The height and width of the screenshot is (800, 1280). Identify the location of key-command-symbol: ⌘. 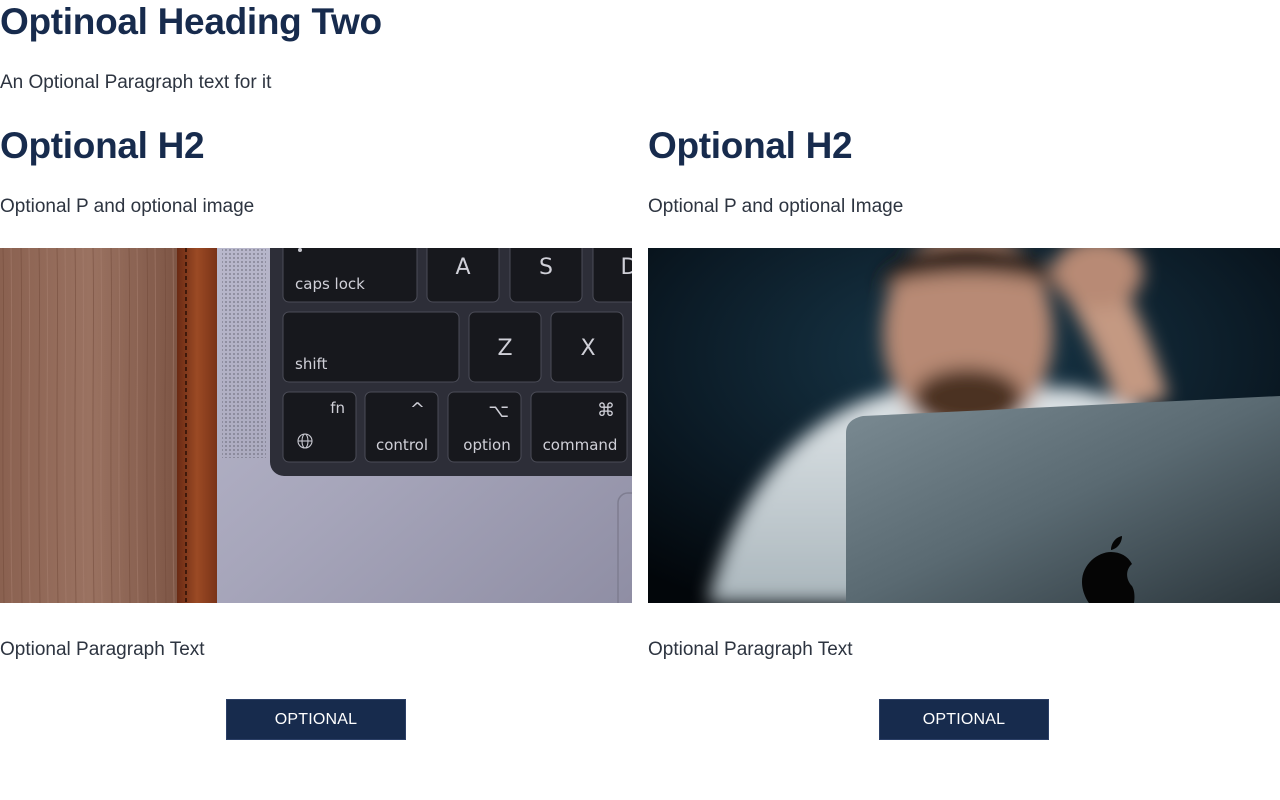
(606, 410).